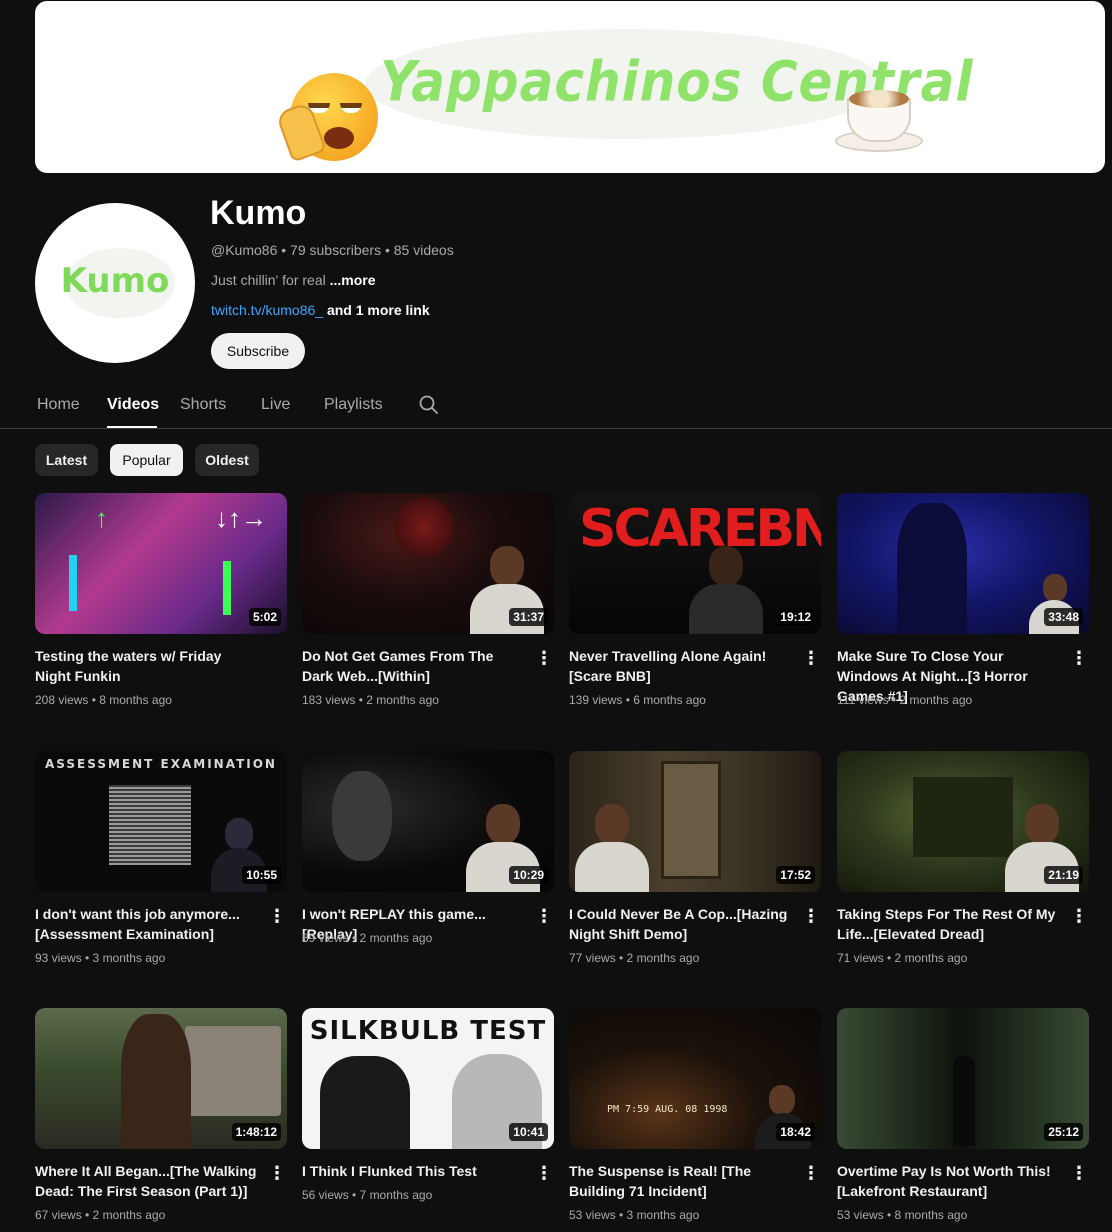 Image resolution: width=1112 pixels, height=1232 pixels. I want to click on video-thumbnail: ASSESSMENT EXAMINATION 10:55, so click(161, 821).